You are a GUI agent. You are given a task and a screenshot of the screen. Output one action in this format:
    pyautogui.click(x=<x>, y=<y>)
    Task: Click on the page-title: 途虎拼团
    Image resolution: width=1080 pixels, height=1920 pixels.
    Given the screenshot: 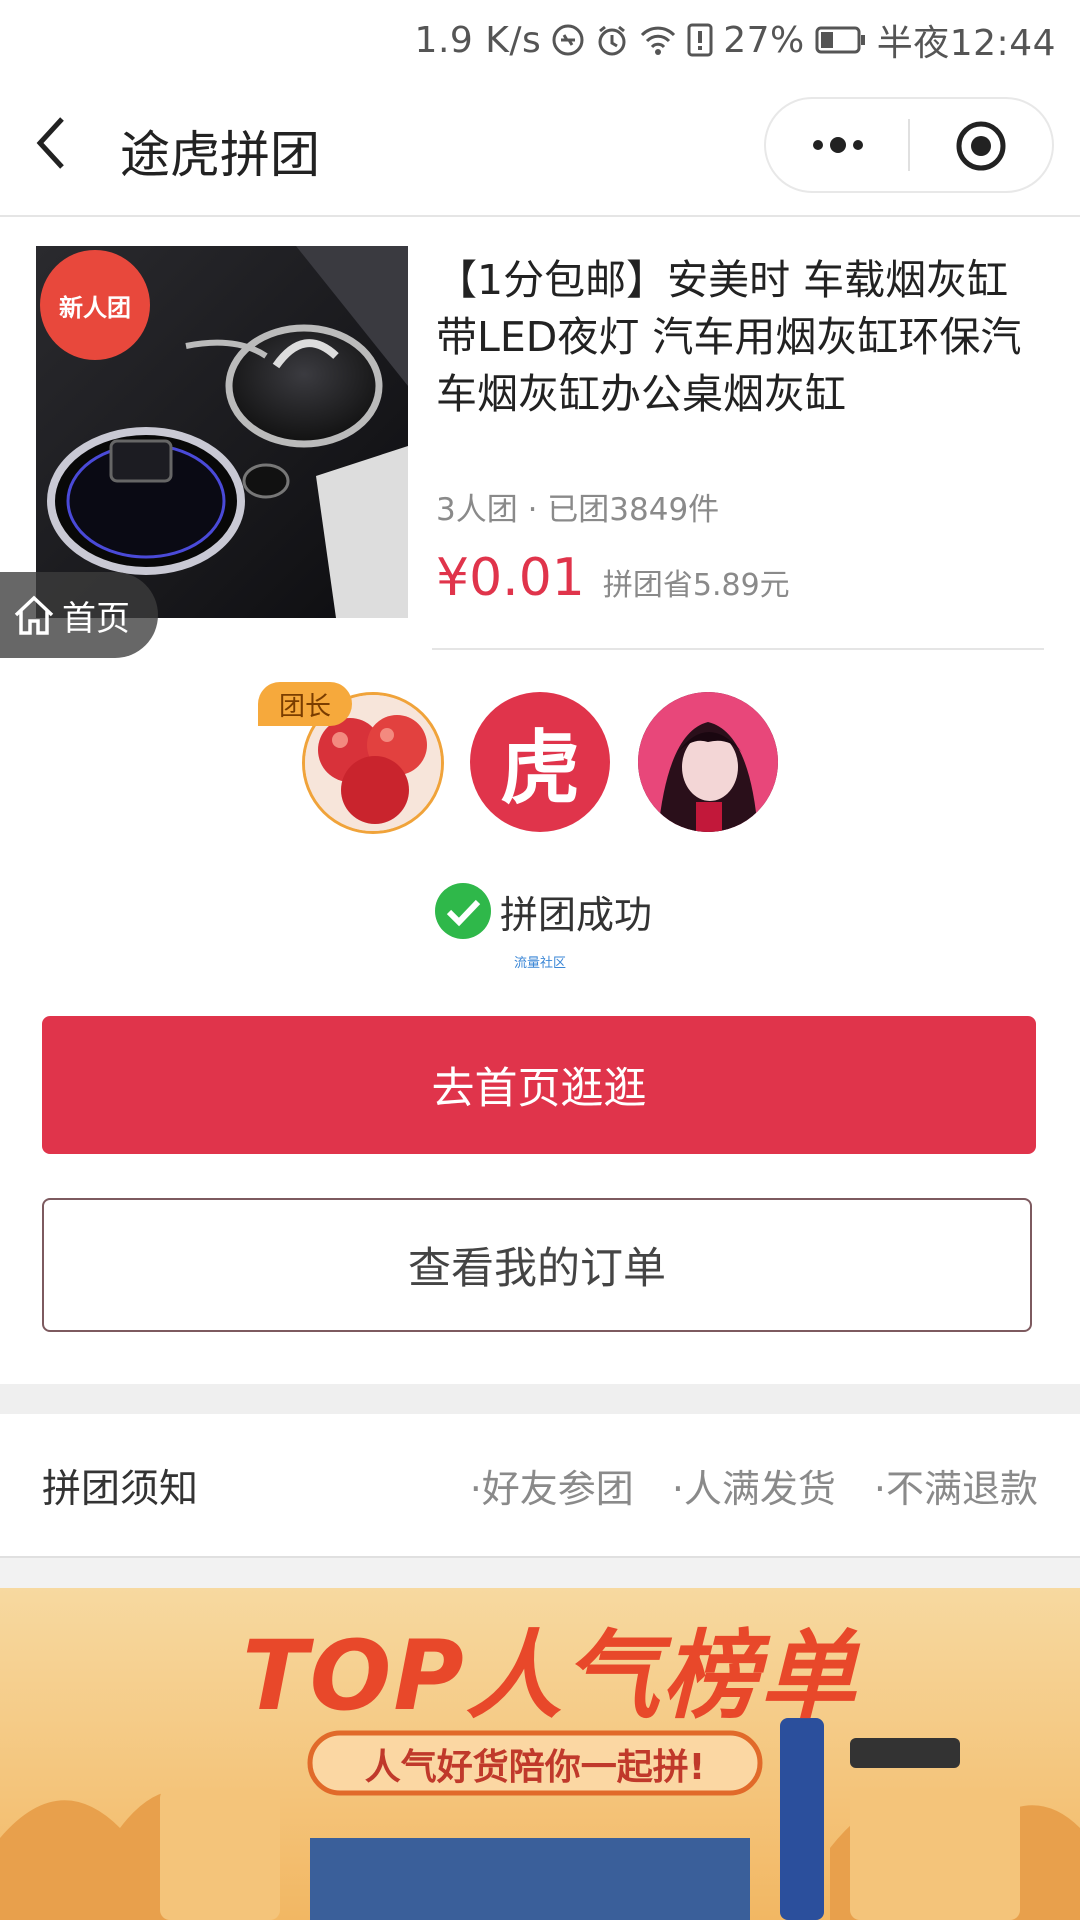 What is the action you would take?
    pyautogui.click(x=220, y=155)
    